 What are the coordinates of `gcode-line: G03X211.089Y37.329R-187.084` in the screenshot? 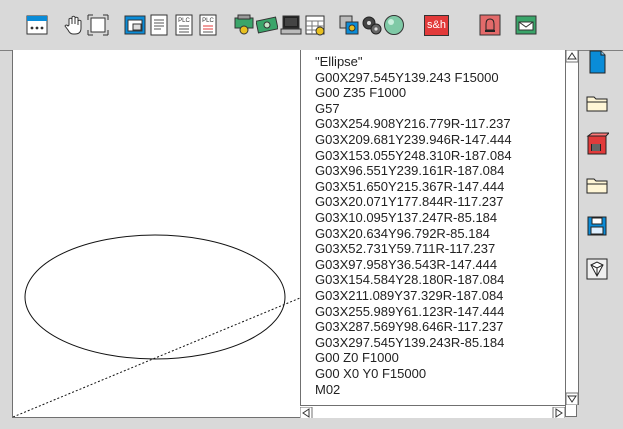 It's located at (409, 295).